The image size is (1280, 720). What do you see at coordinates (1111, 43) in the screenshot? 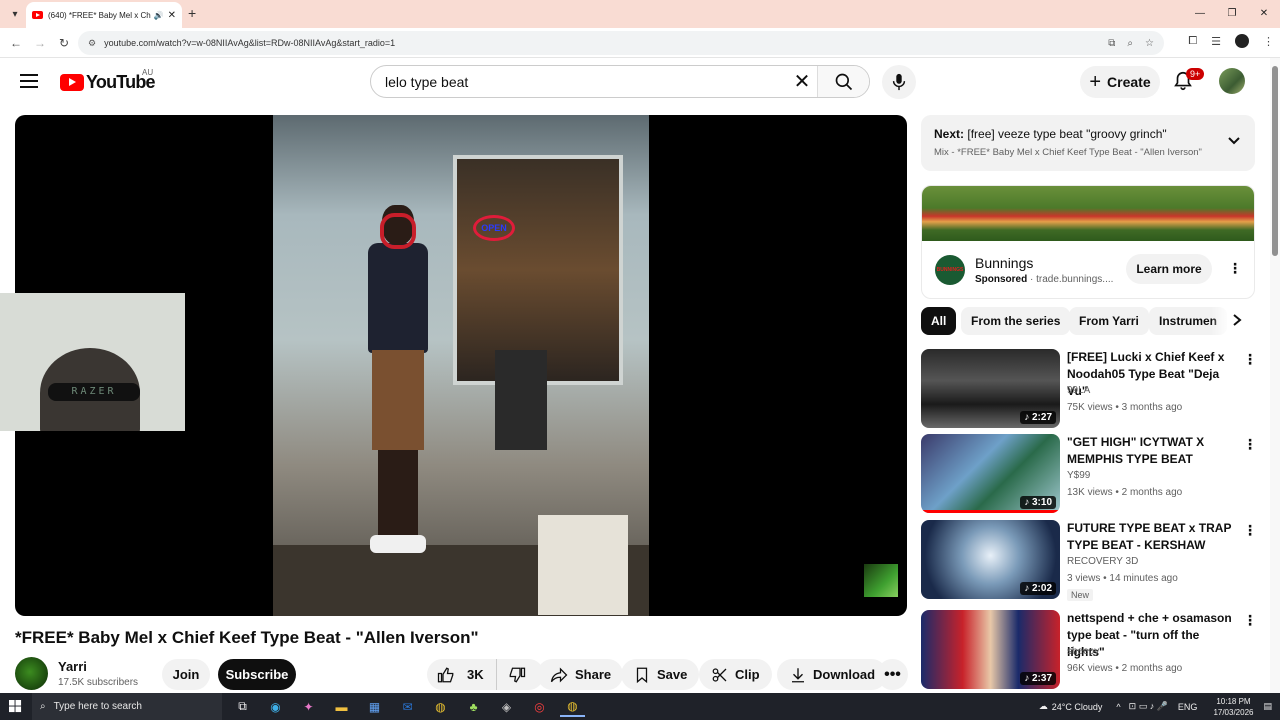
I see `install-app-icon: ⧉` at bounding box center [1111, 43].